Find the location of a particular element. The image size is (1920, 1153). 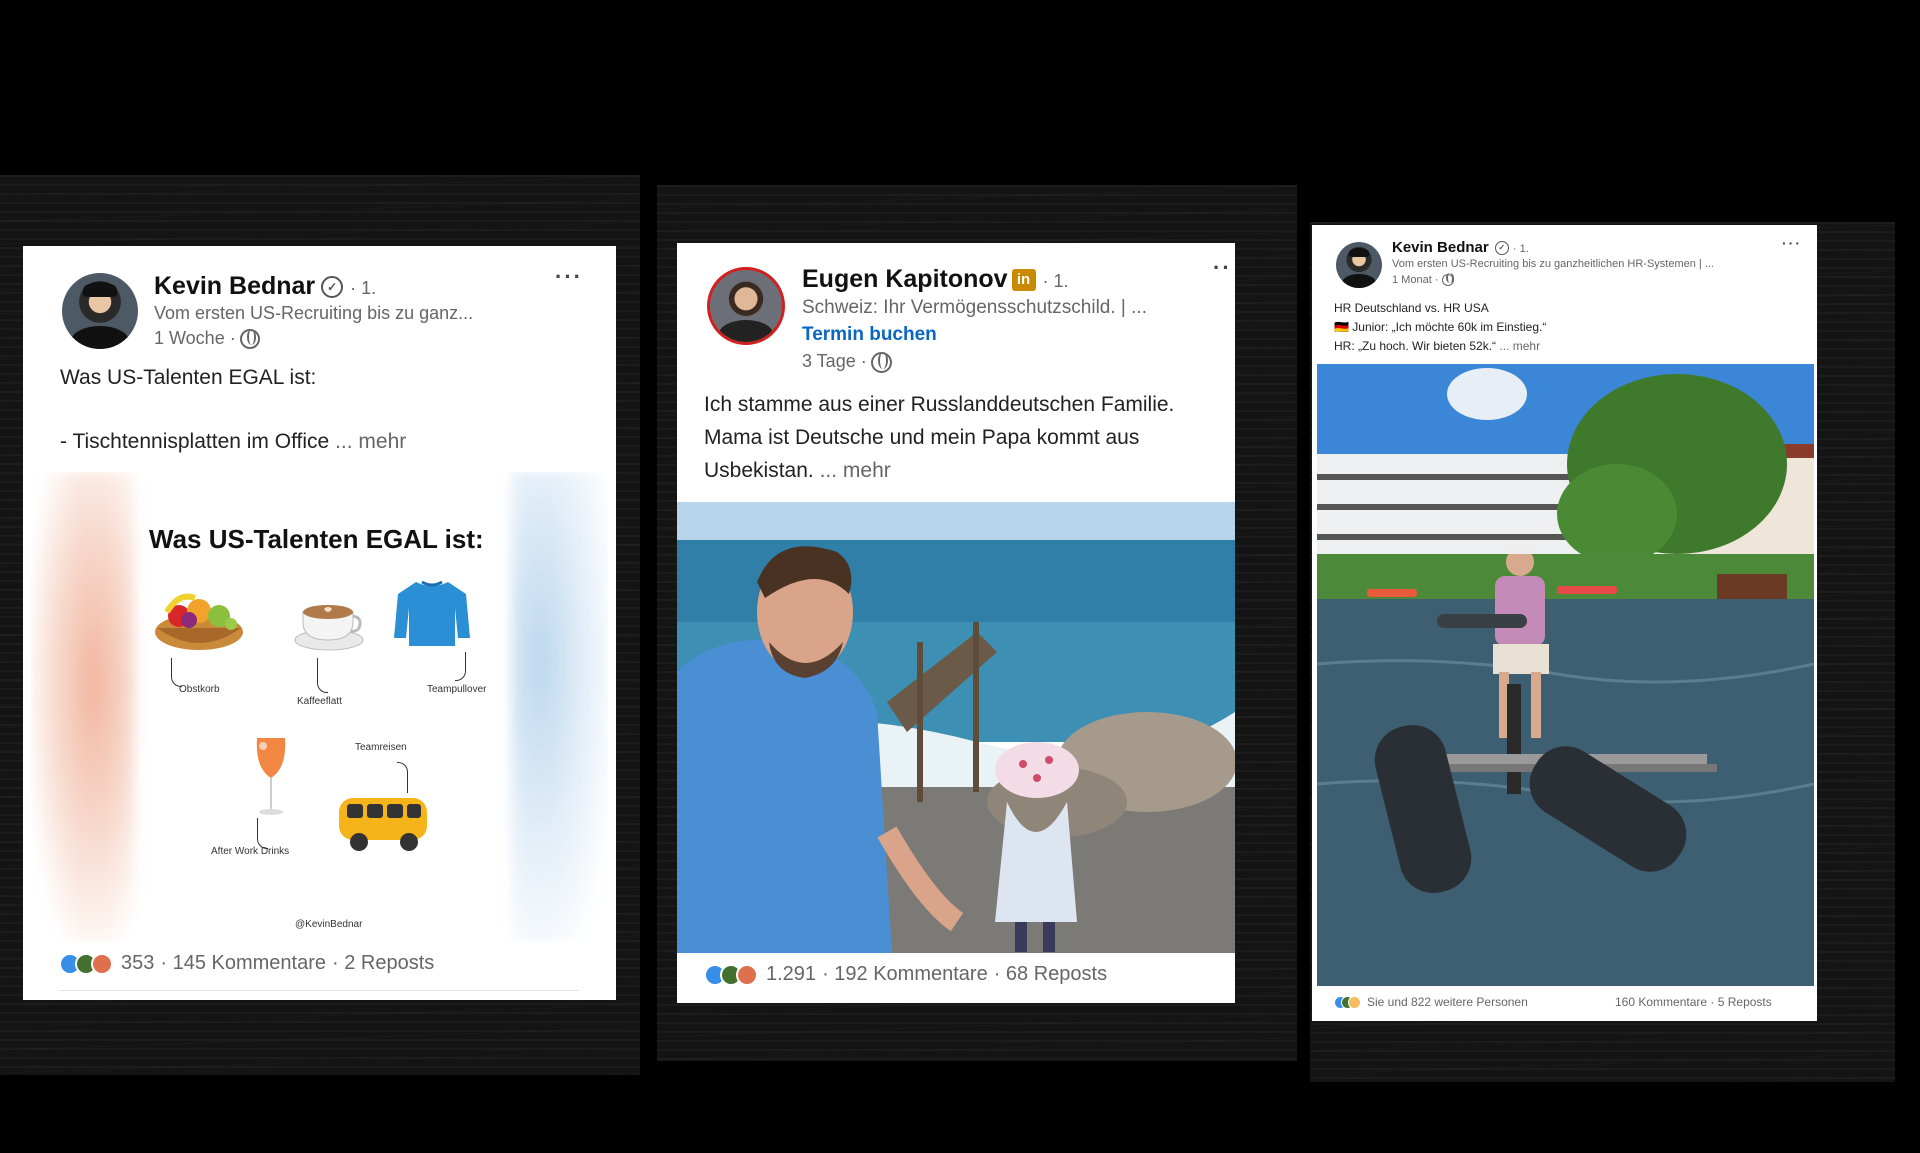

divider is located at coordinates (319, 990).